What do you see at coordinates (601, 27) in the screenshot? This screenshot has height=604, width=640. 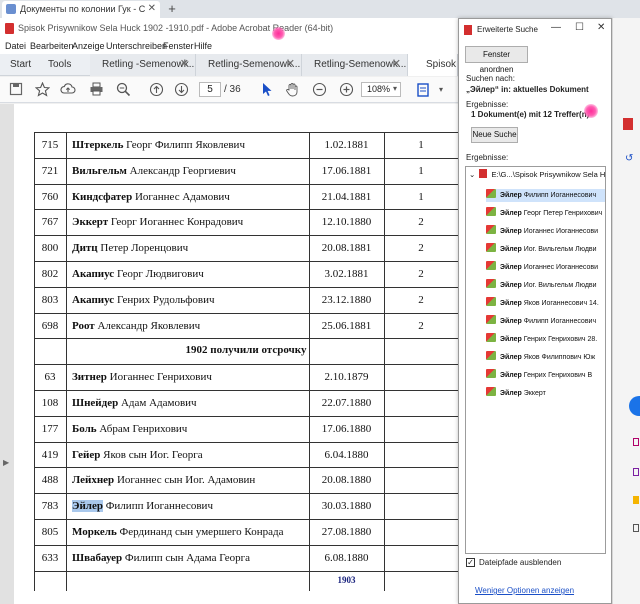 I see `close-icon: ✕` at bounding box center [601, 27].